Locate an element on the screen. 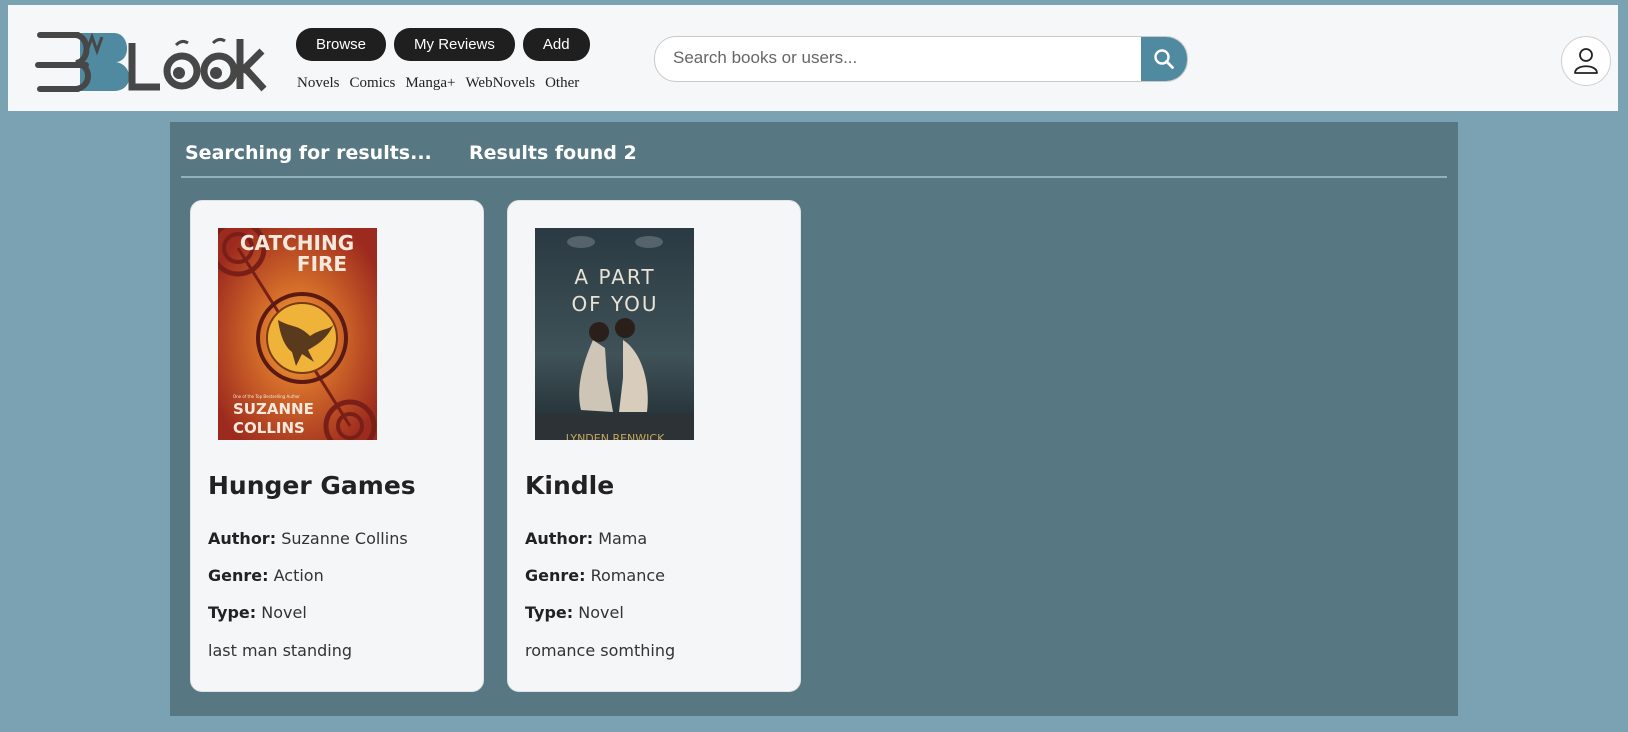 The height and width of the screenshot is (732, 1628). search-icon is located at coordinates (1164, 59).